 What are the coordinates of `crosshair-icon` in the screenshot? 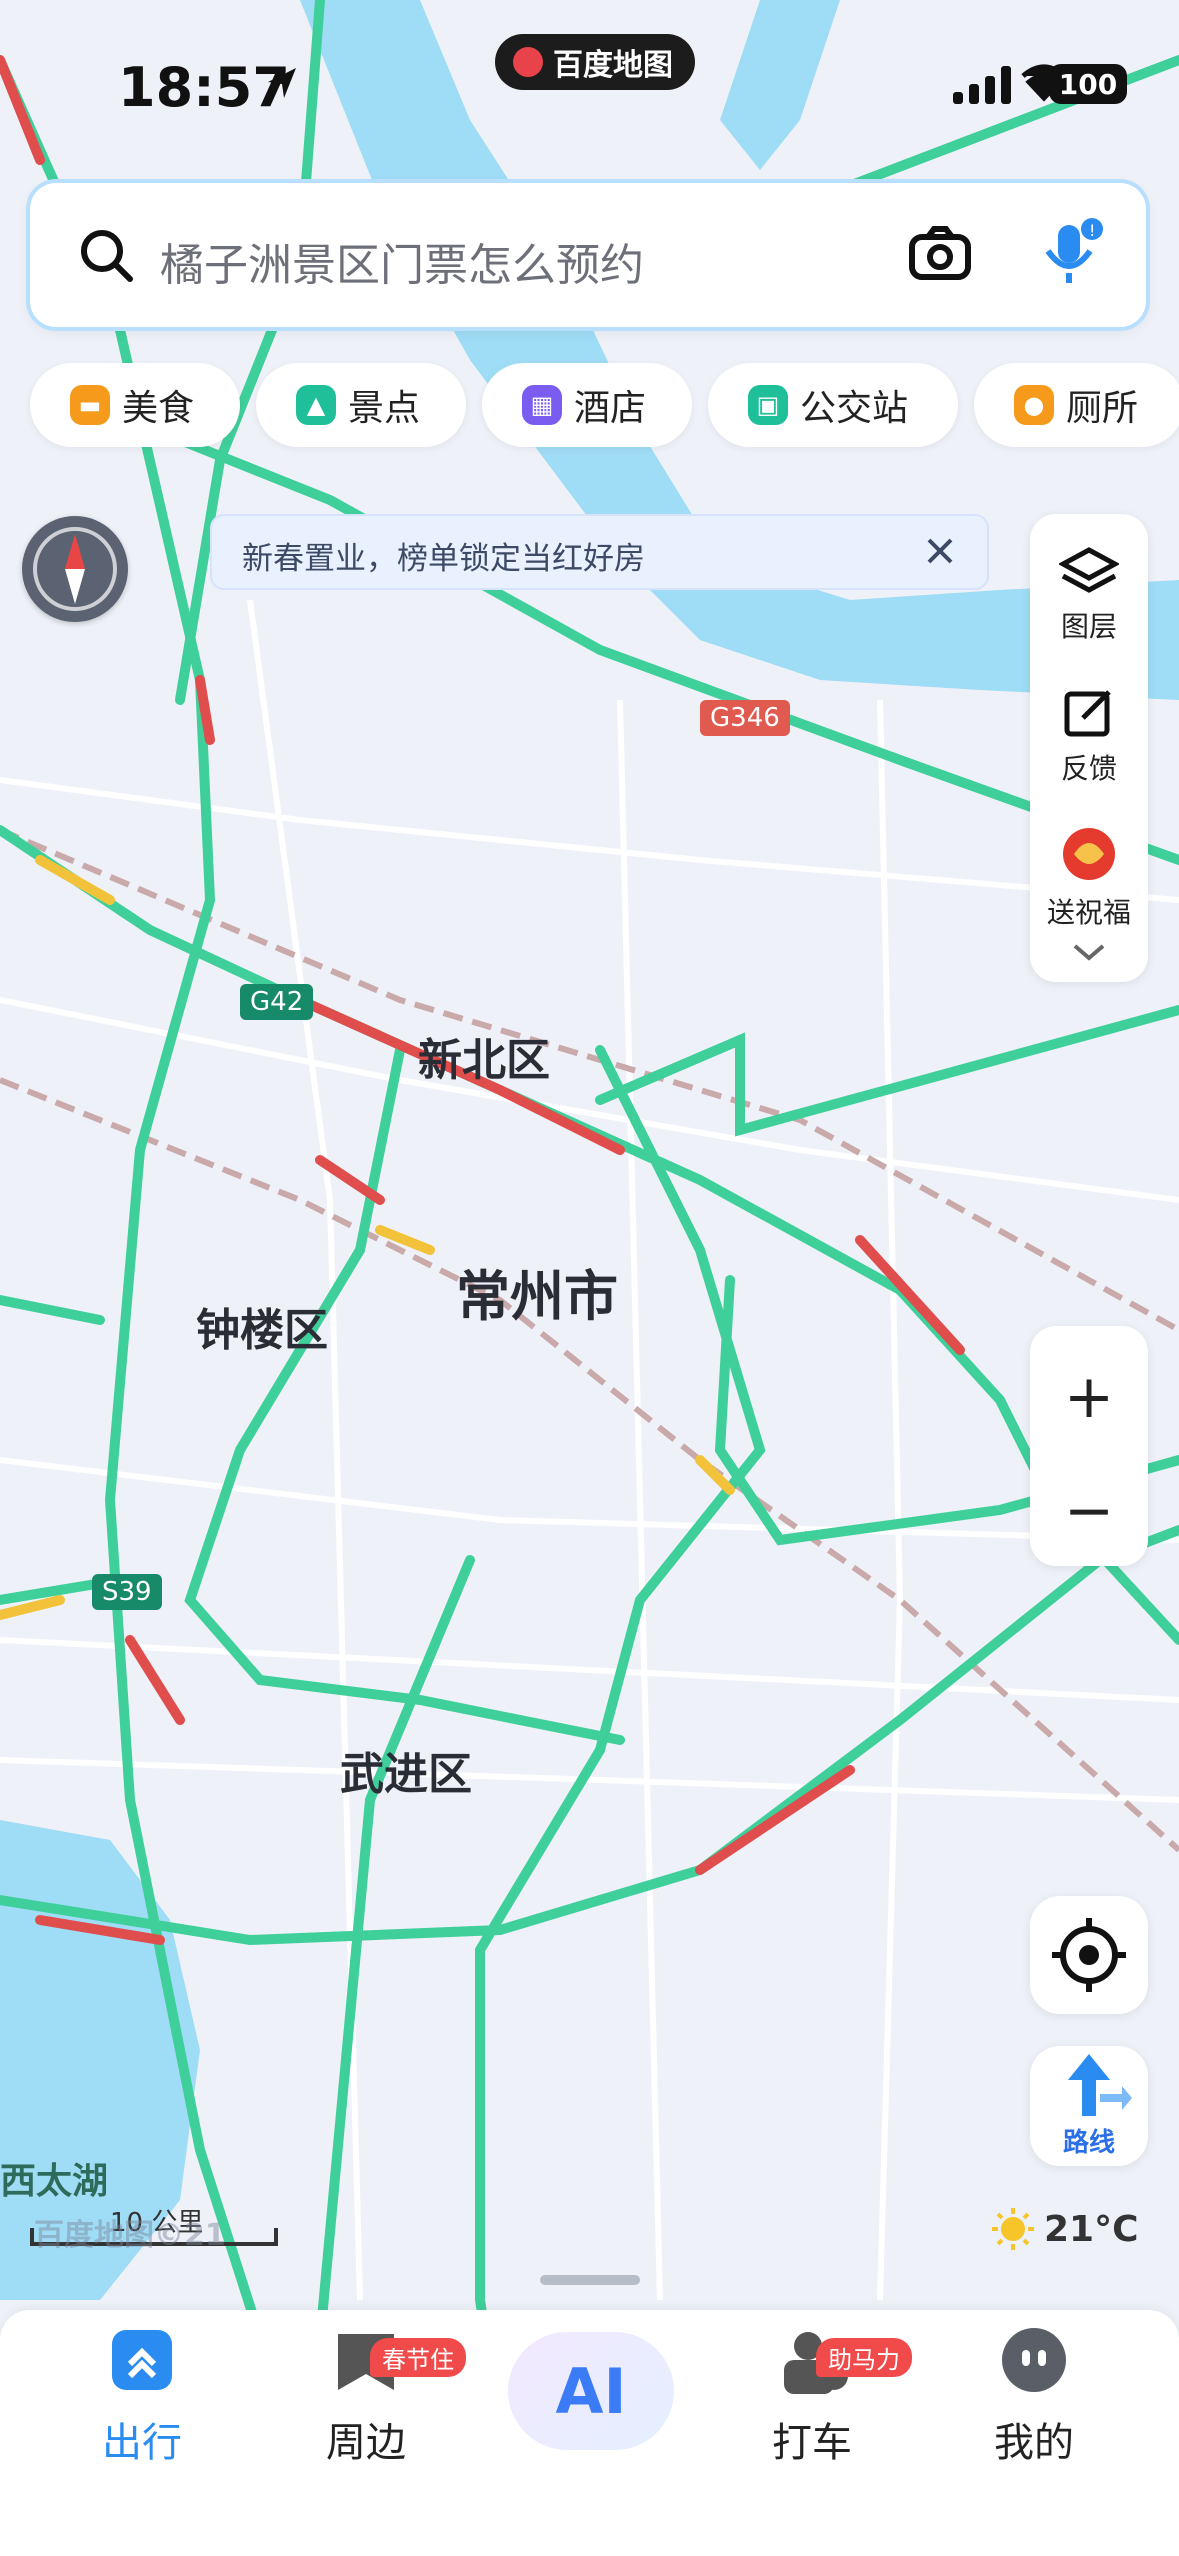 It's located at (1089, 1955).